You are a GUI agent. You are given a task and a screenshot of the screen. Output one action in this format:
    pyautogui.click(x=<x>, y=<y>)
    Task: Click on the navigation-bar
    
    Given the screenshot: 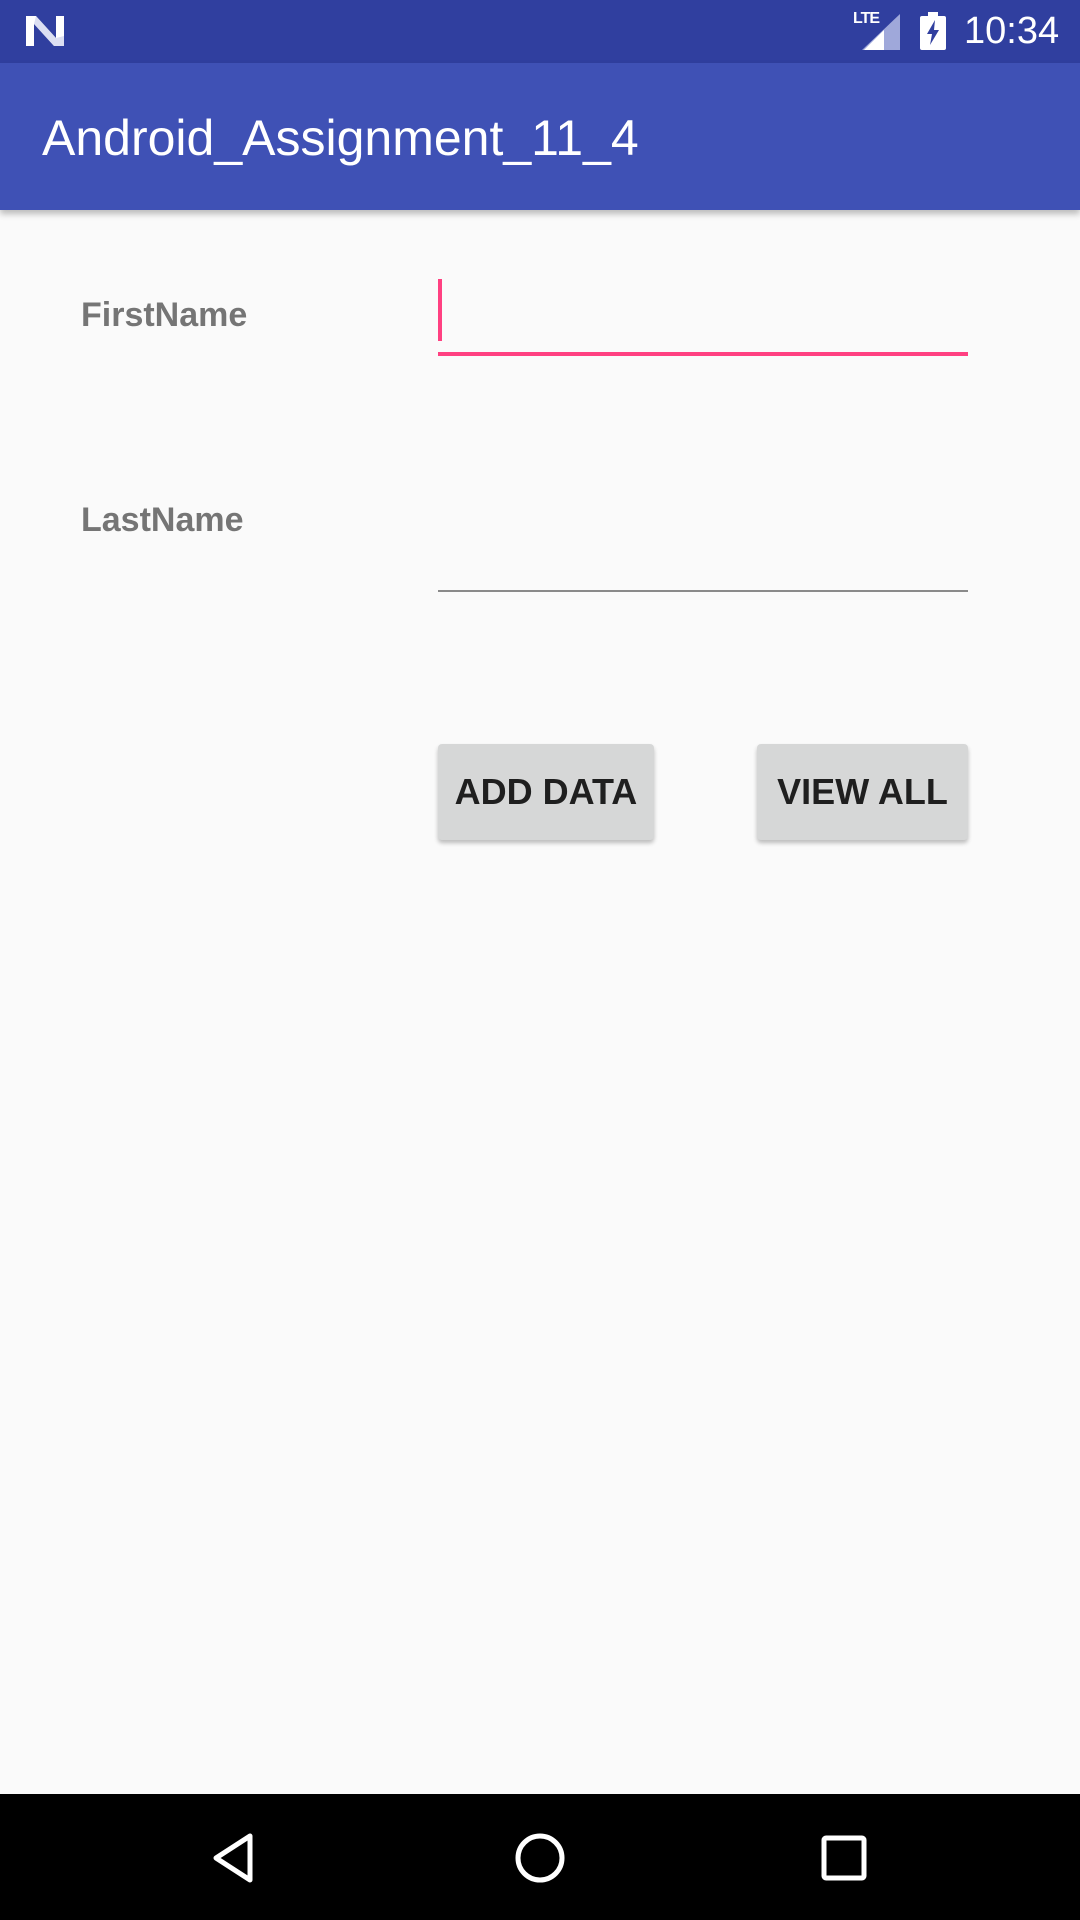 What is the action you would take?
    pyautogui.click(x=540, y=1857)
    